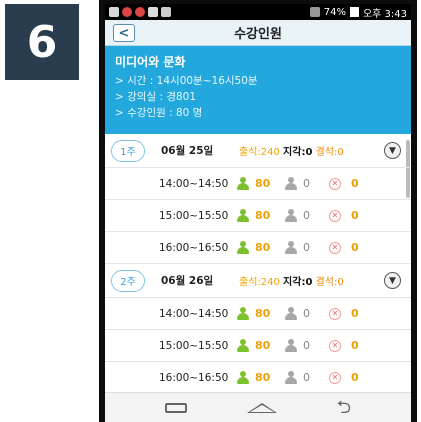  I want to click on week-date: 06월 26일, so click(187, 281).